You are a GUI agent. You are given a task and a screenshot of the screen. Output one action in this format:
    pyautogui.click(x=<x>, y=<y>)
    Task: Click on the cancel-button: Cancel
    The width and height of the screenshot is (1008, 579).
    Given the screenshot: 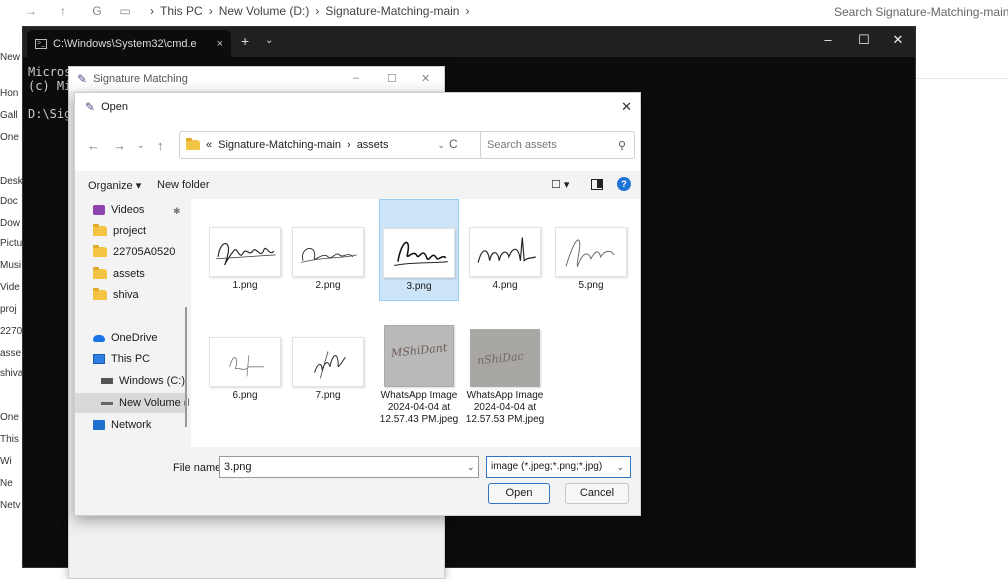 What is the action you would take?
    pyautogui.click(x=597, y=493)
    